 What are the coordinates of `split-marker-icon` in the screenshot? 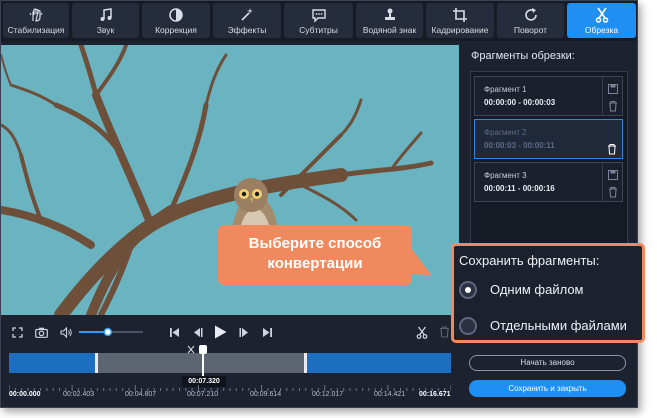 It's located at (191, 350).